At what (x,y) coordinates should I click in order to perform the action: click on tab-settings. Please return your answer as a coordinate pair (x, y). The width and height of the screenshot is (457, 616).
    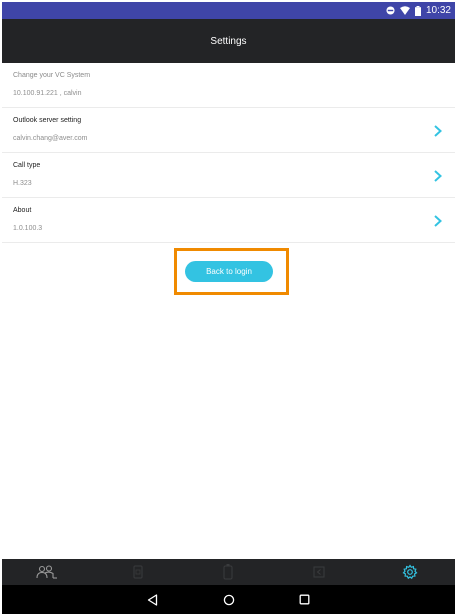
    Looking at the image, I should click on (409, 572).